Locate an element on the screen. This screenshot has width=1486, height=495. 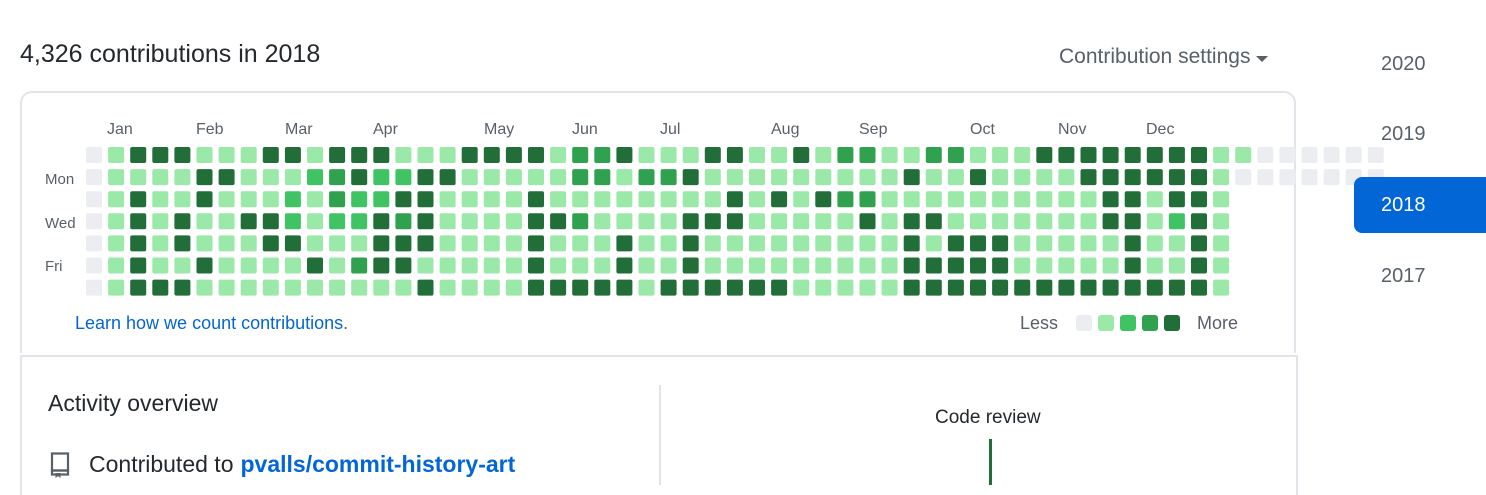
learn-contributions-link: Learn how we count contributions. is located at coordinates (211, 323).